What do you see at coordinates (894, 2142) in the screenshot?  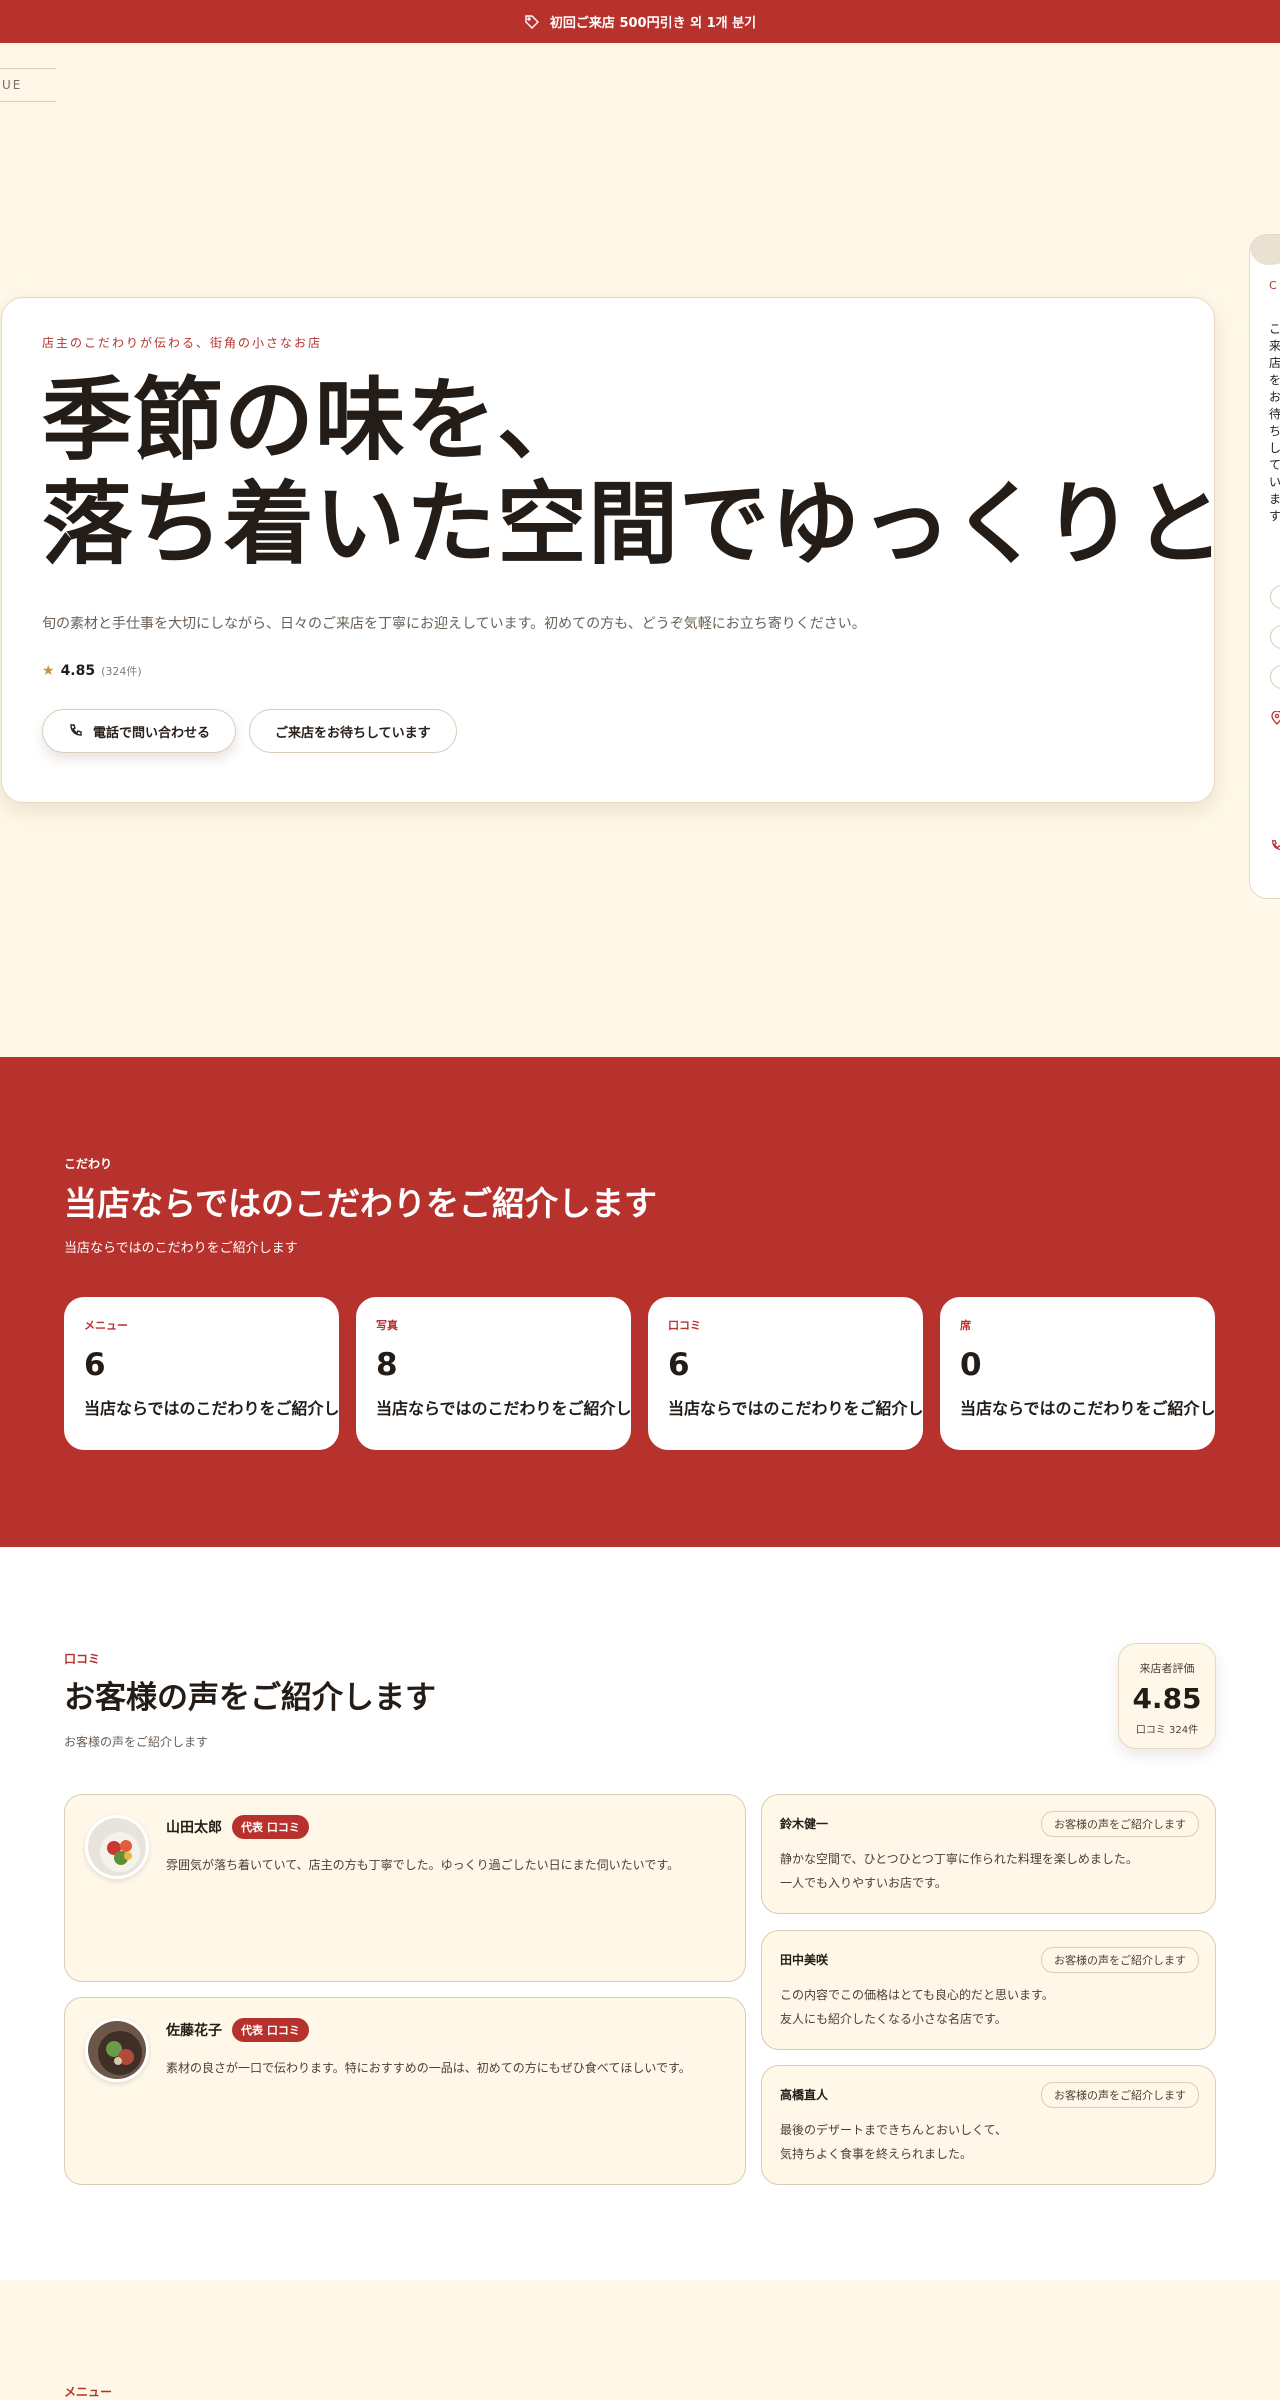 I see `review-body: 最後のデザートまできちんとおいしくて、 気持ちよく食事を終えられました。` at bounding box center [894, 2142].